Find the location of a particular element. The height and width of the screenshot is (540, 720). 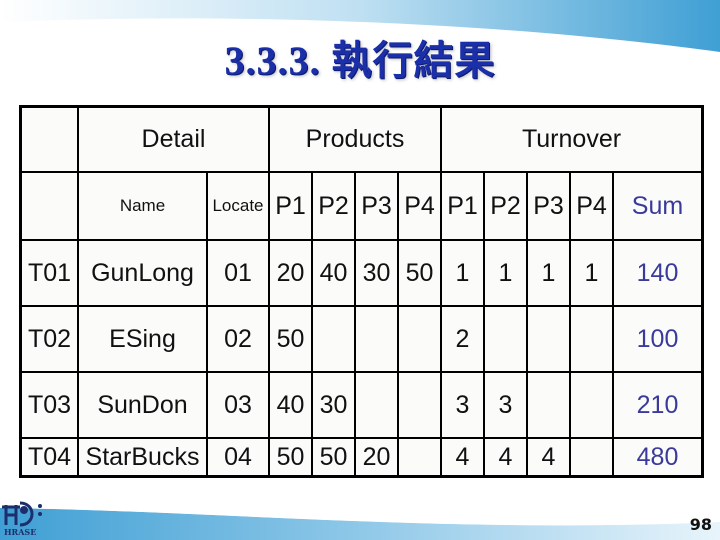

cell-turnover-p1: 1 is located at coordinates (462, 273).